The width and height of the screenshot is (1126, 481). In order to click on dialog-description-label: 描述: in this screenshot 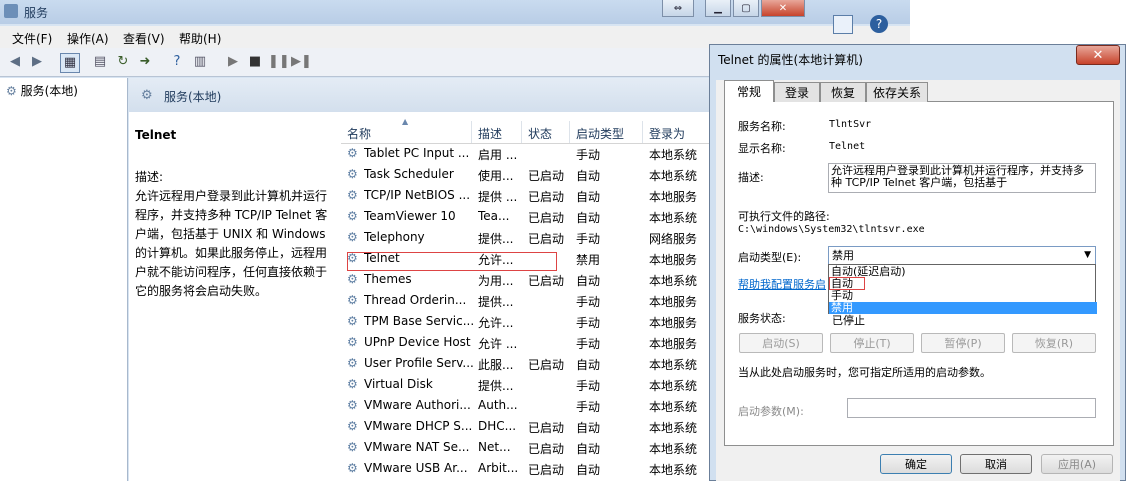, I will do `click(751, 177)`.